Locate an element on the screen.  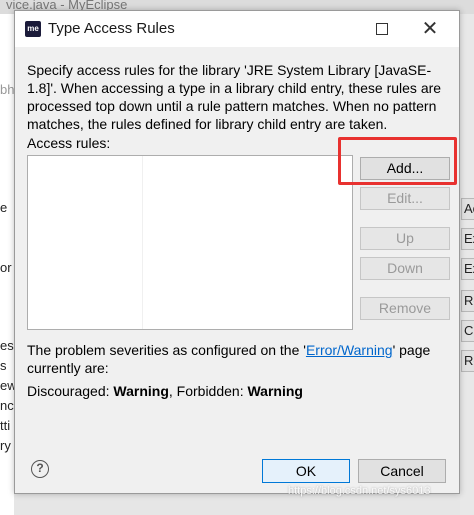
background-text-fragment: ew is located at coordinates (7, 385).